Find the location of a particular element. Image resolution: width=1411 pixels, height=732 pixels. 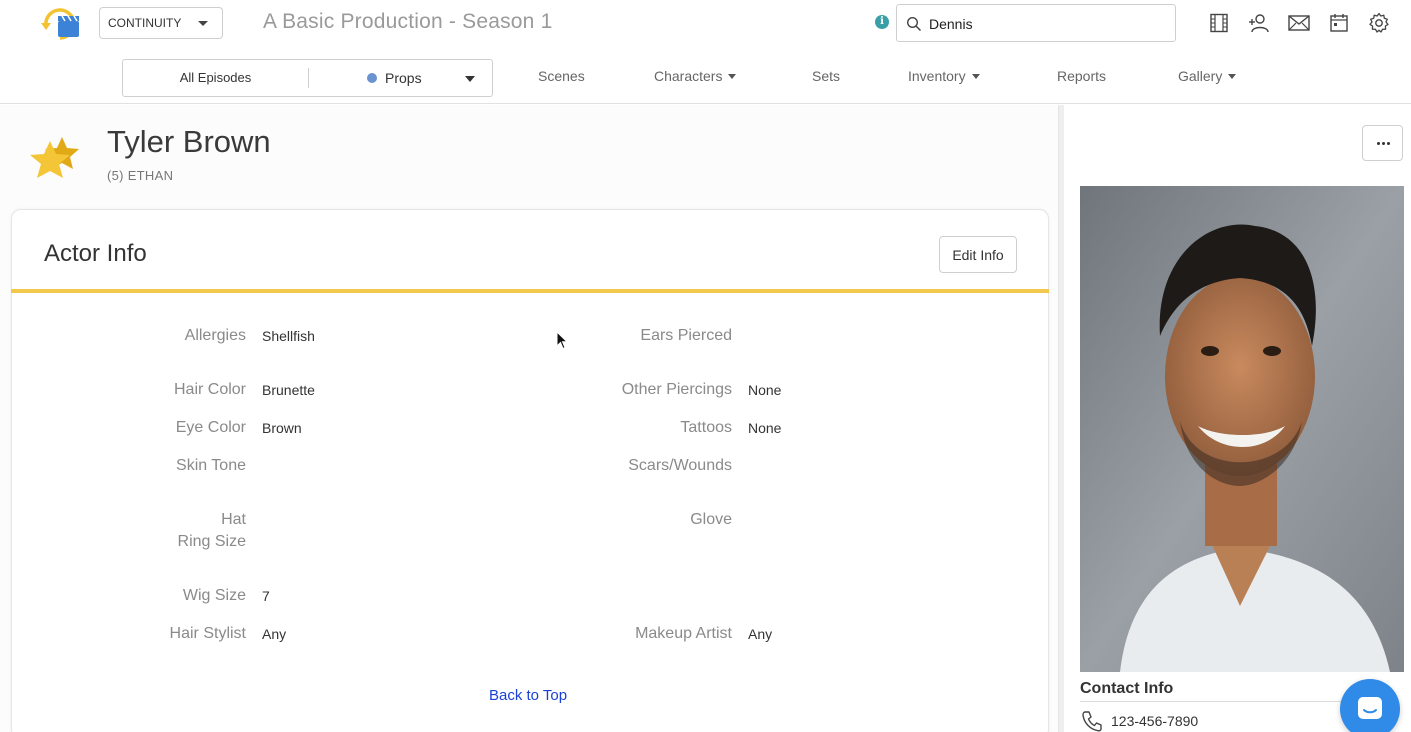

field-value-wig-size: 7 is located at coordinates (266, 596).